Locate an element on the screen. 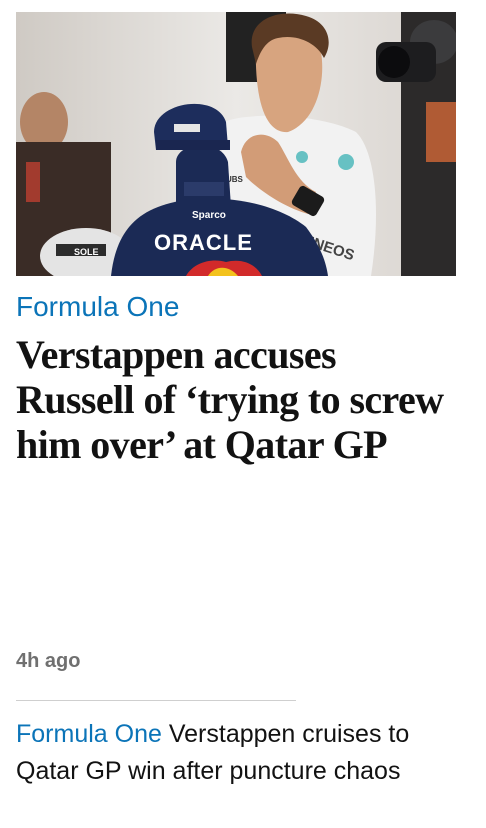 The width and height of the screenshot is (486, 828). helmet-text: SOLE is located at coordinates (86, 252).